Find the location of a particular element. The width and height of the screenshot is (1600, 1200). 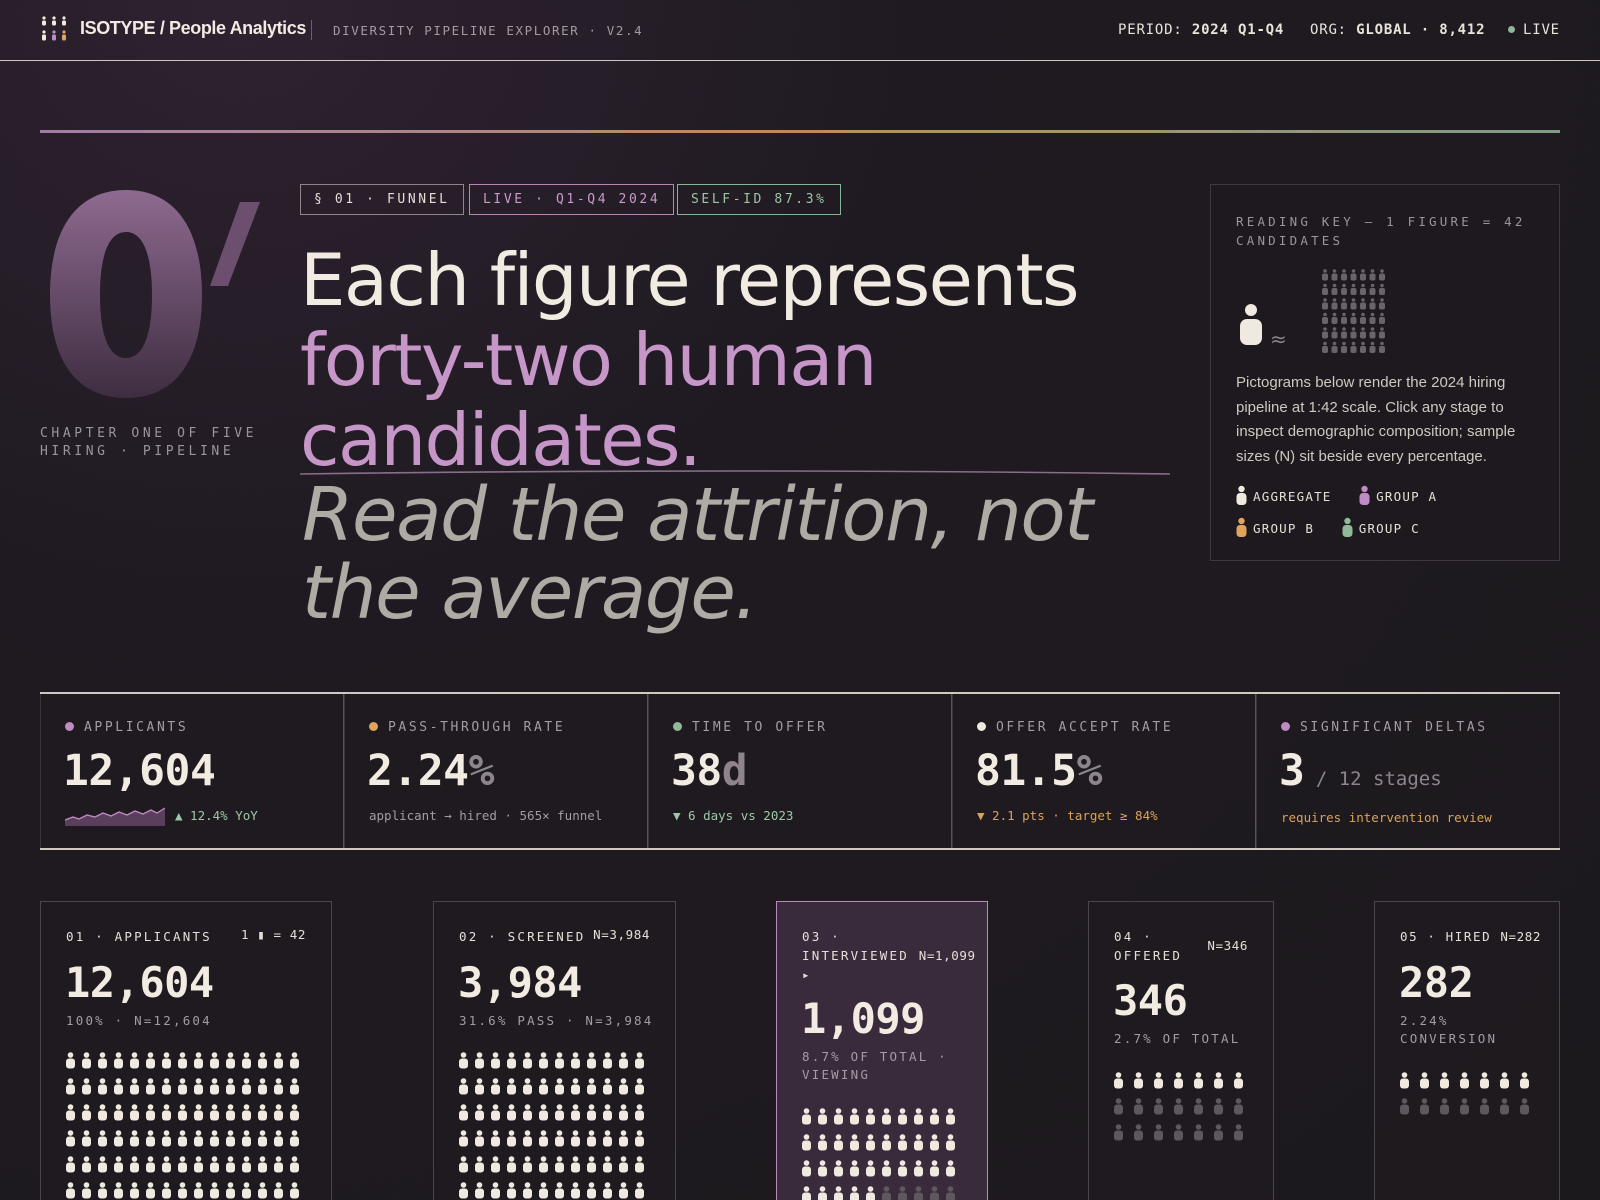

tag-section: § 01 · FUNNEL is located at coordinates (382, 199).